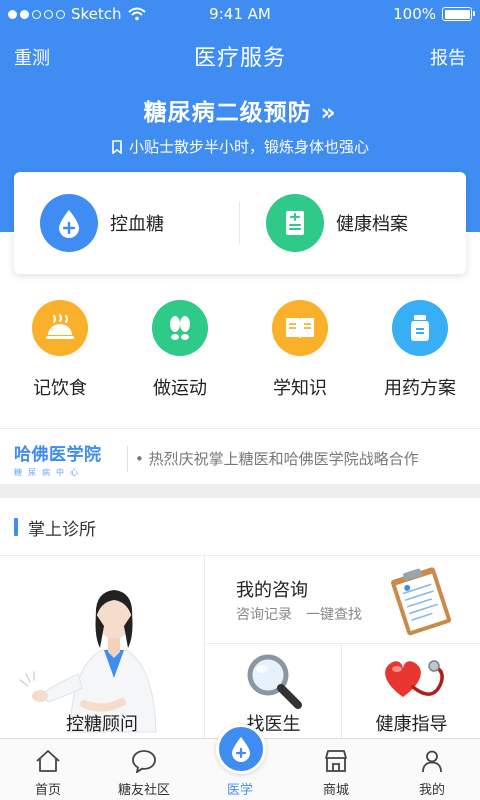 The height and width of the screenshot is (800, 480). I want to click on page-title: 医疗服务, so click(239, 58).